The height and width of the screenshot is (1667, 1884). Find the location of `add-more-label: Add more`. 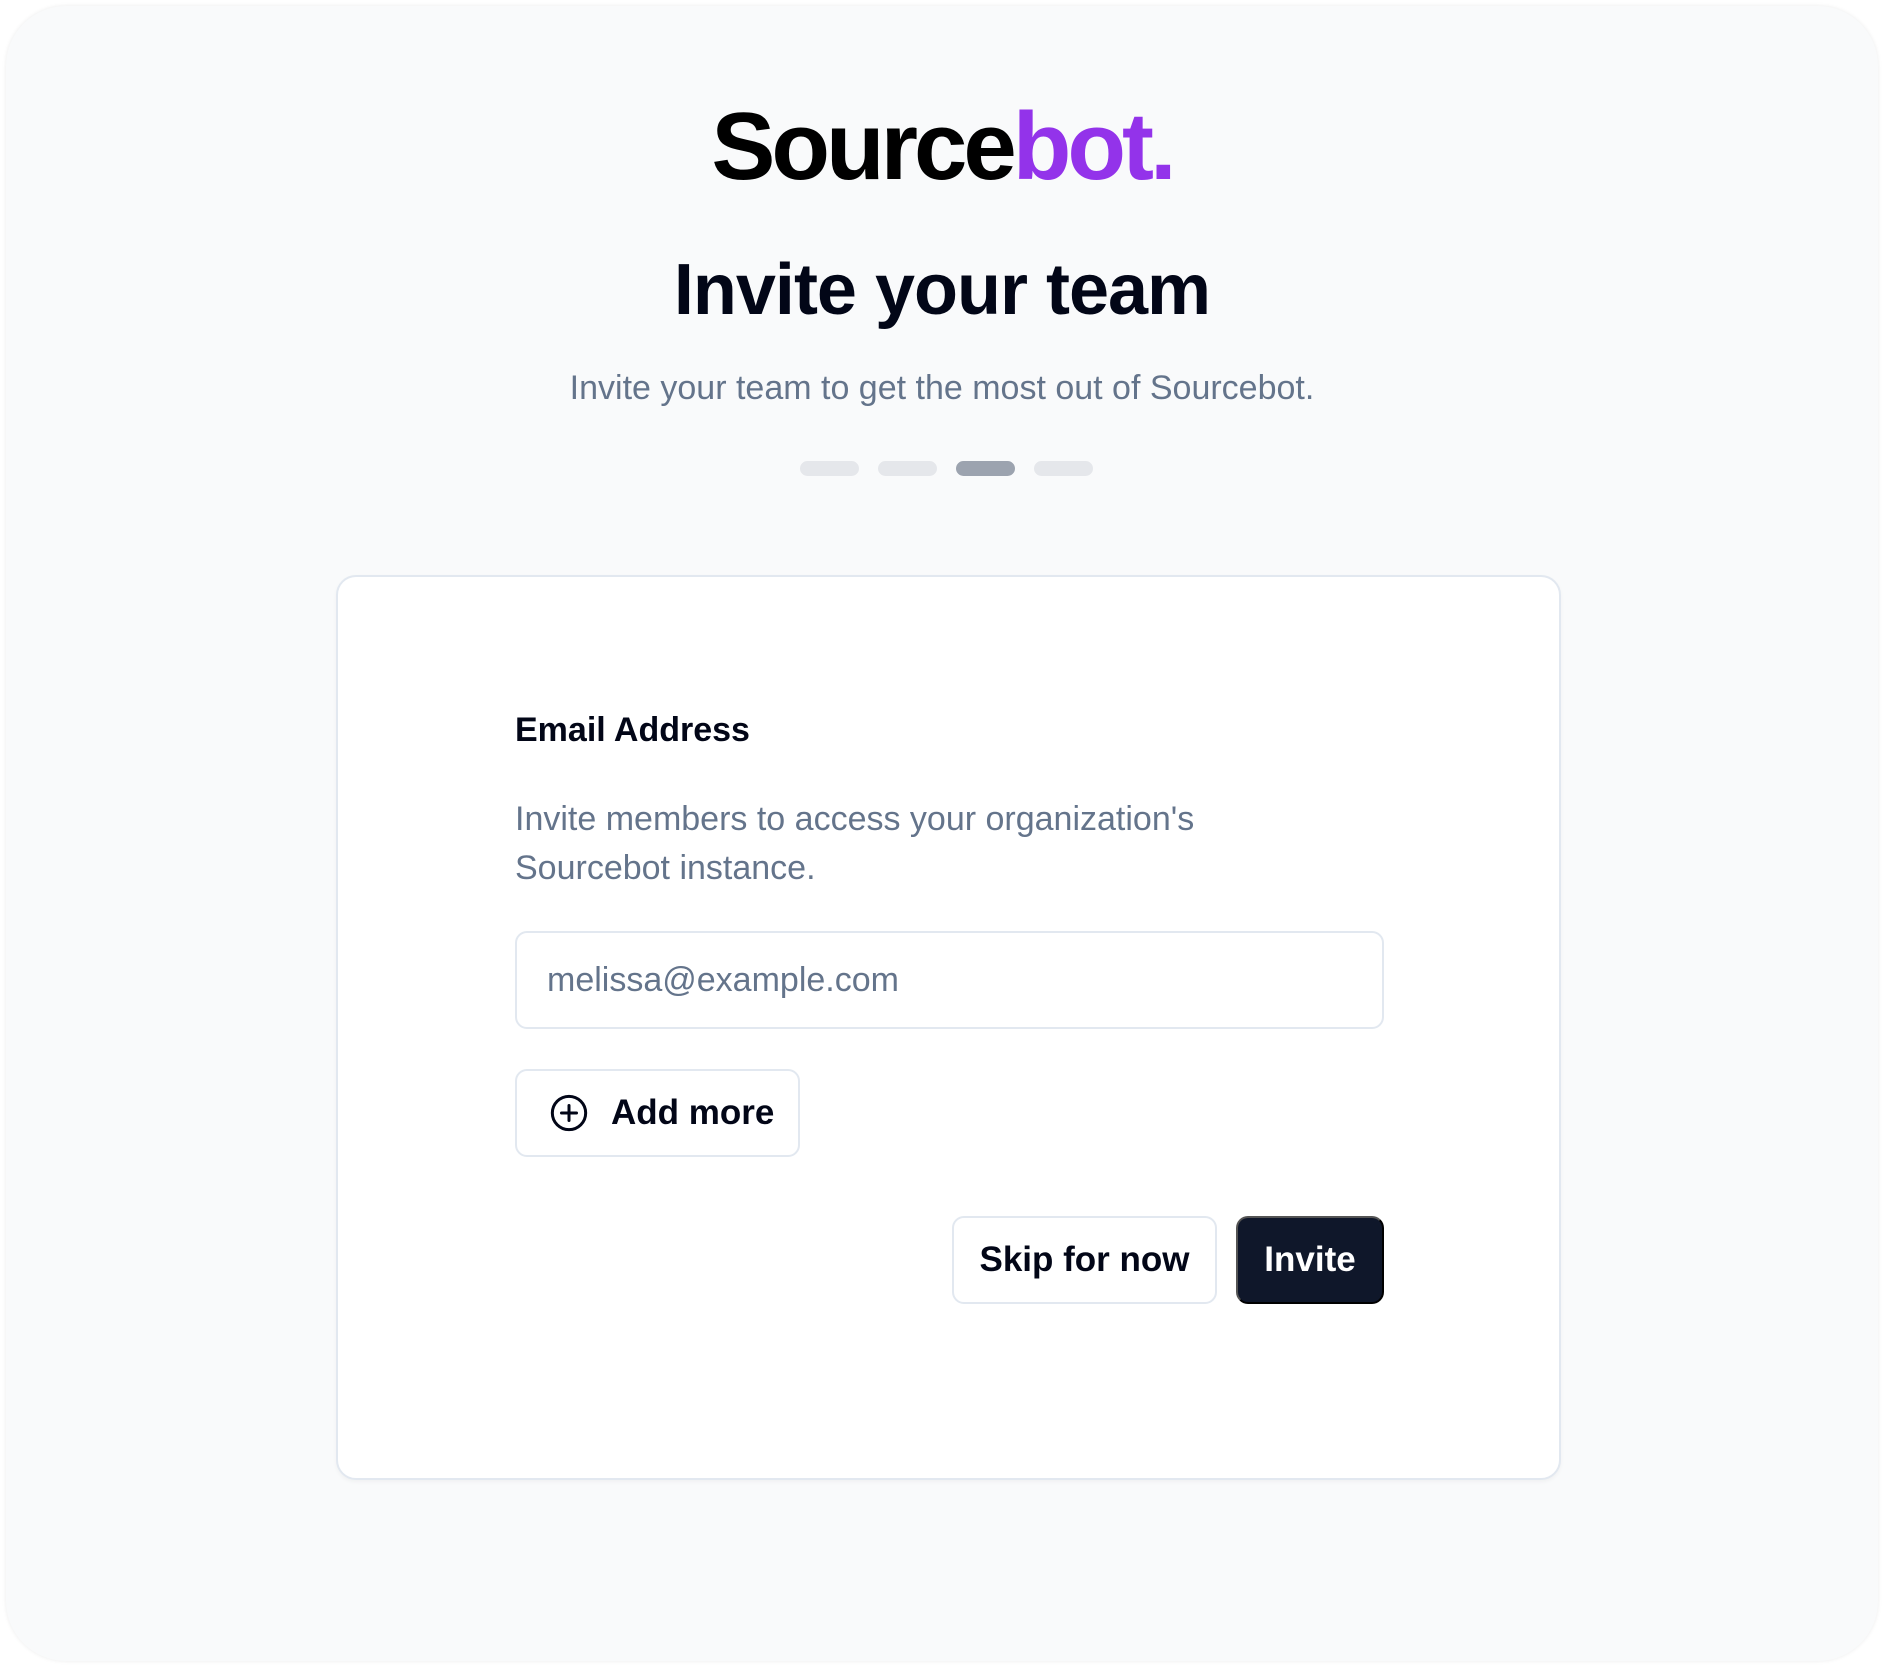

add-more-label: Add more is located at coordinates (693, 1112).